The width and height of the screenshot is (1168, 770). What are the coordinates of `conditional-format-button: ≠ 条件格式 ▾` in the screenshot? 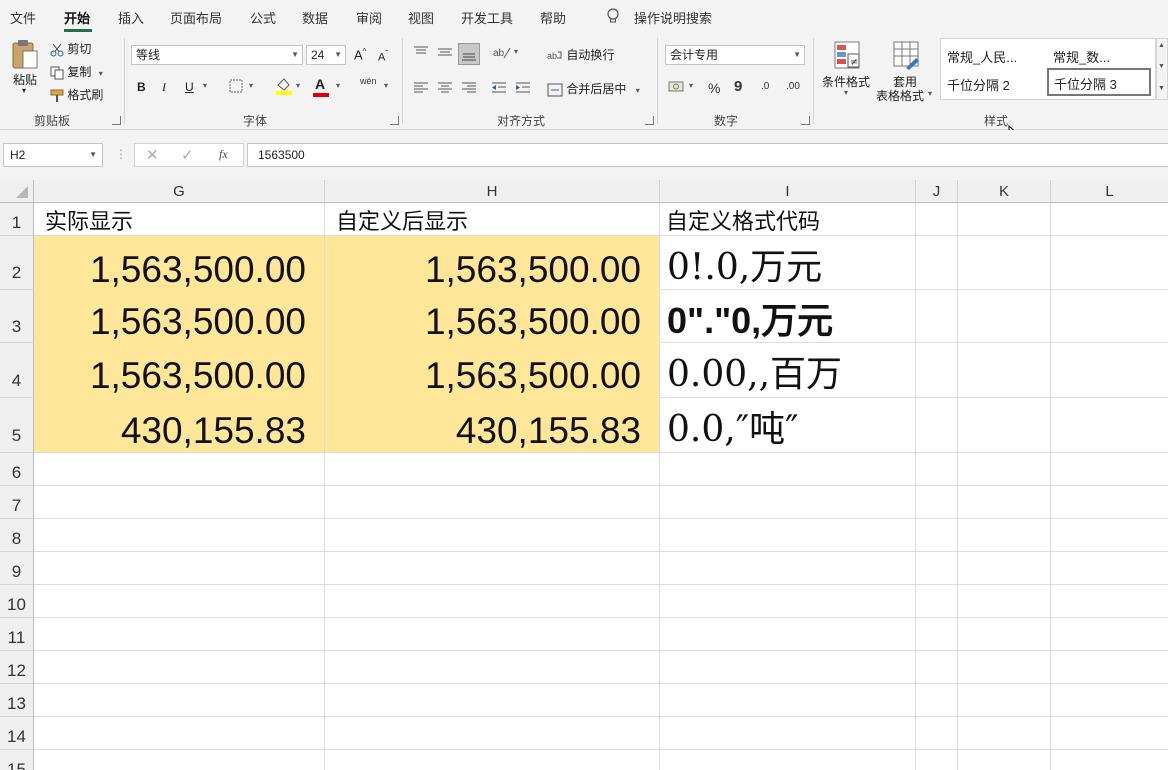 It's located at (847, 71).